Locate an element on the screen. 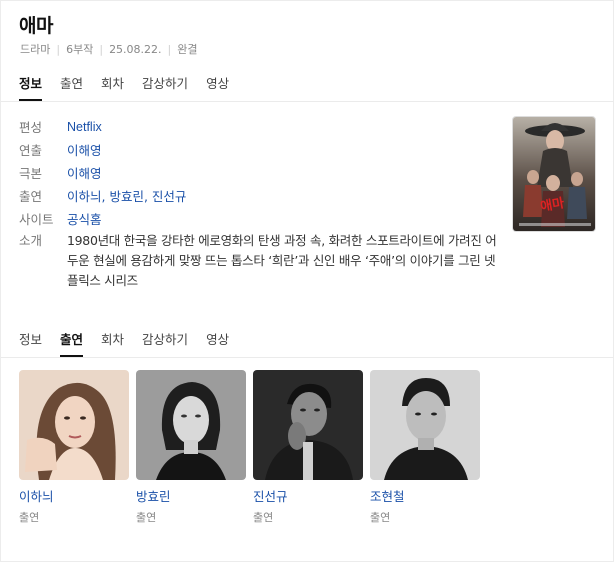 This screenshot has height=562, width=614. info-row-channel: 편성 Netflix is located at coordinates (259, 126).